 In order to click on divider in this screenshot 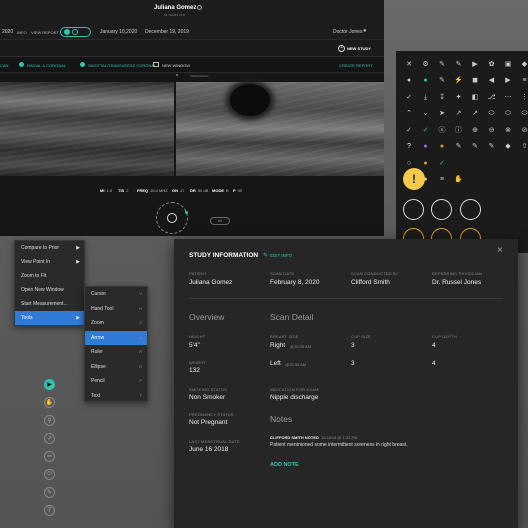, I will do `click(346, 298)`.